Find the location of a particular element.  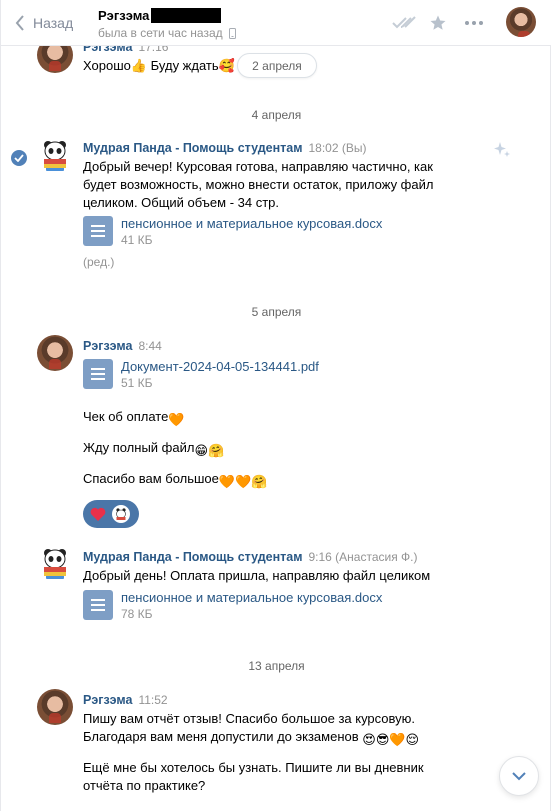

back-label: Назад is located at coordinates (53, 23).